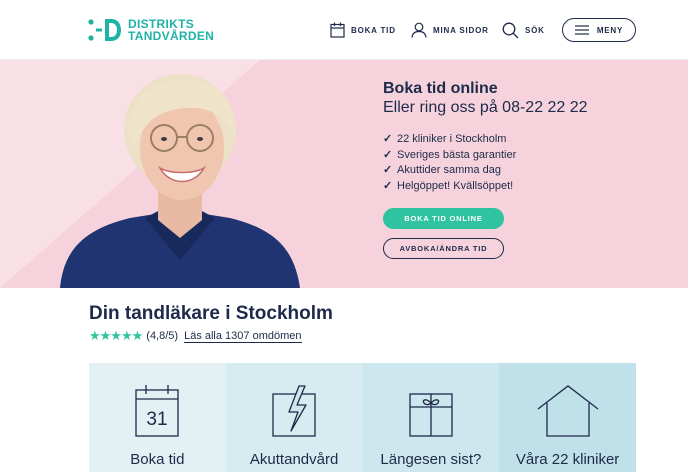  Describe the element at coordinates (535, 30) in the screenshot. I see `nav-sok-label: SÖK` at that location.